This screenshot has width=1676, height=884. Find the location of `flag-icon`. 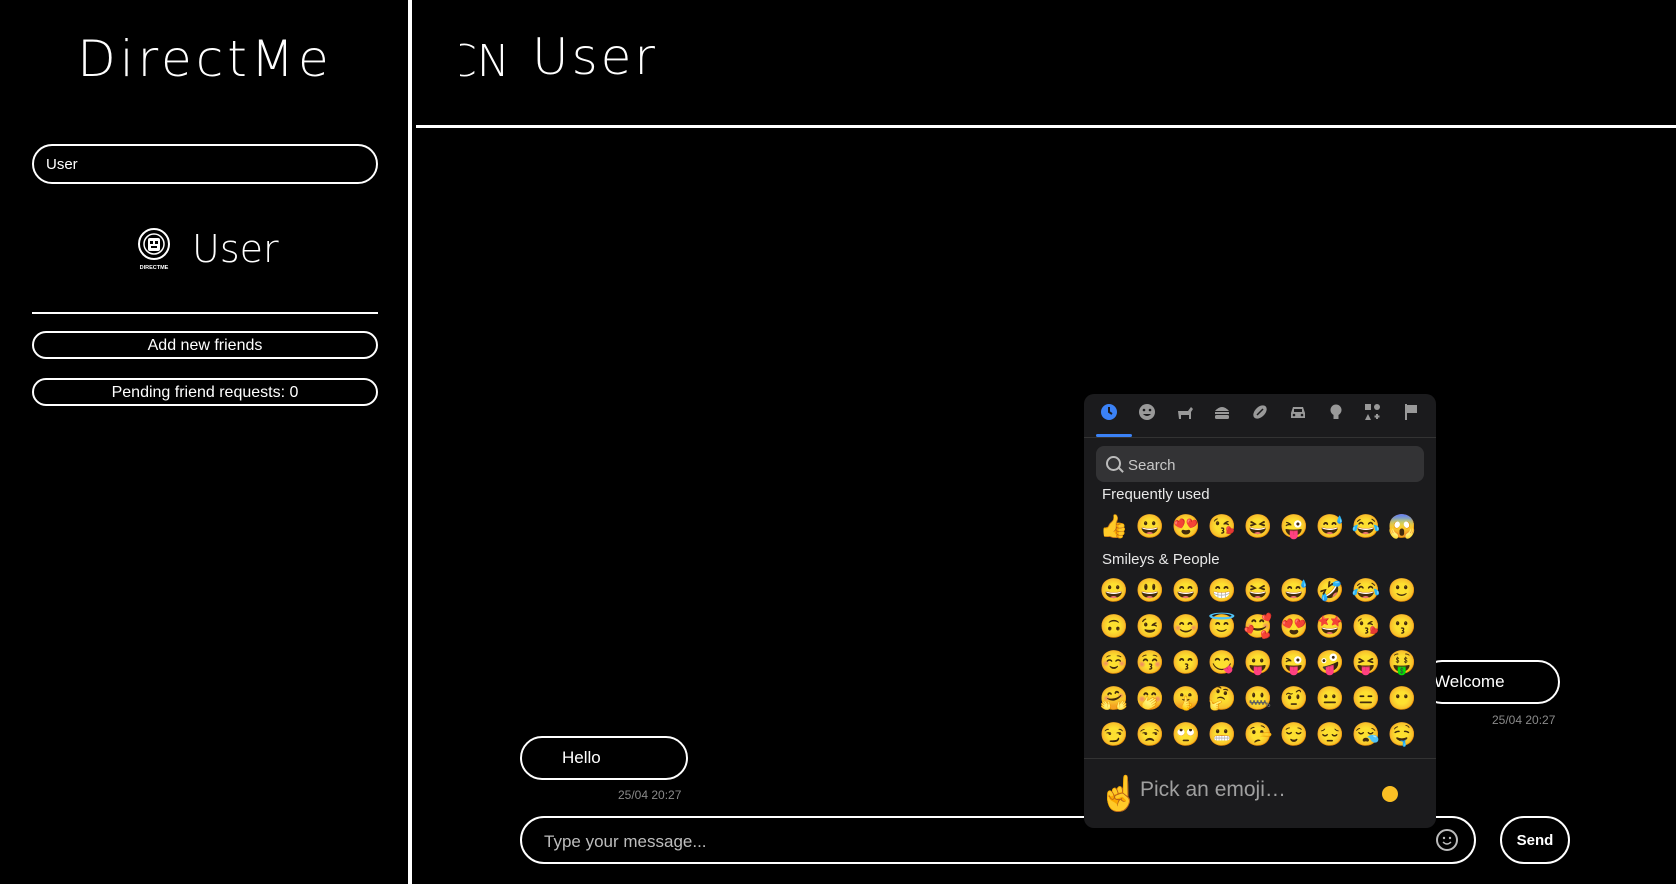

flag-icon is located at coordinates (1411, 415).